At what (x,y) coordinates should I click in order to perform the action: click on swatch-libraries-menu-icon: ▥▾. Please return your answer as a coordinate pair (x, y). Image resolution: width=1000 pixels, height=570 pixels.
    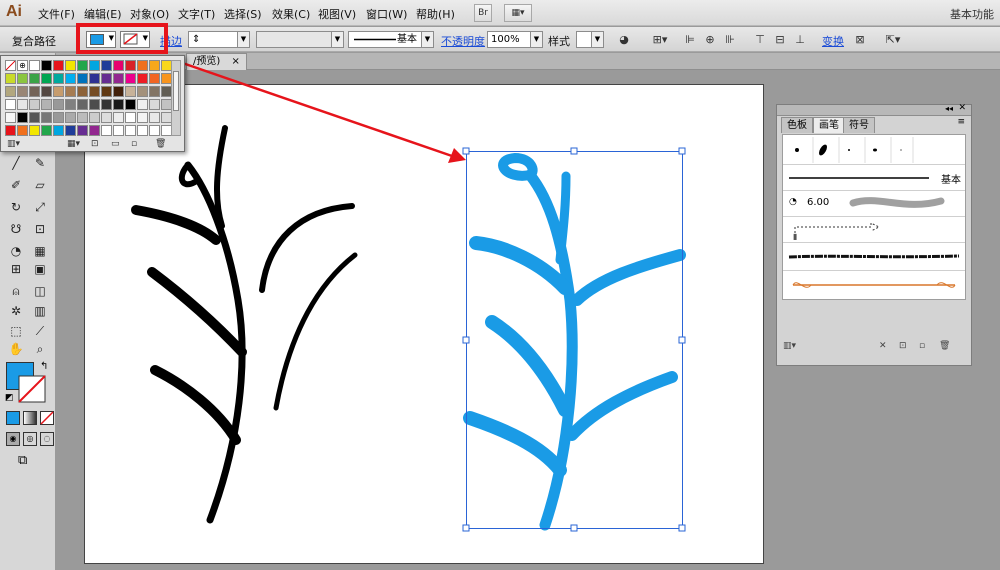
    Looking at the image, I should click on (13, 144).